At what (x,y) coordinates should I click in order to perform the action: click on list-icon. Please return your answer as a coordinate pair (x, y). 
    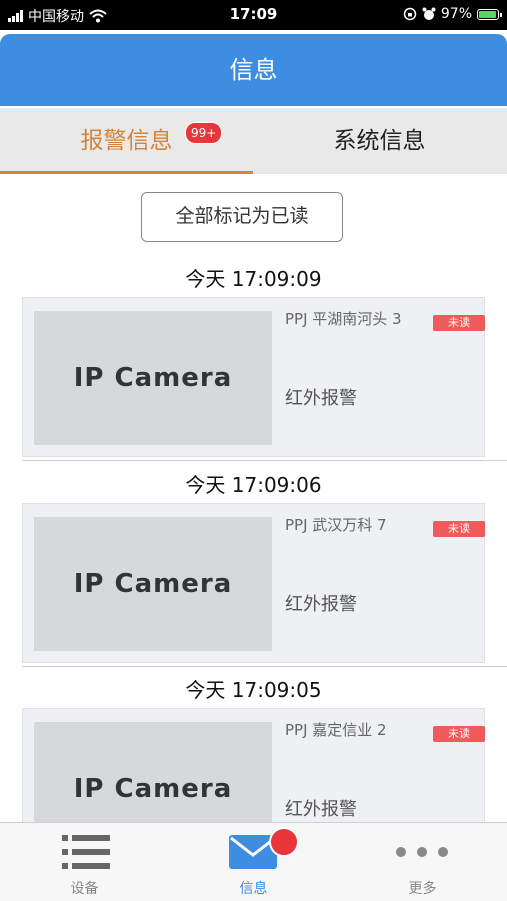
    Looking at the image, I should click on (86, 855).